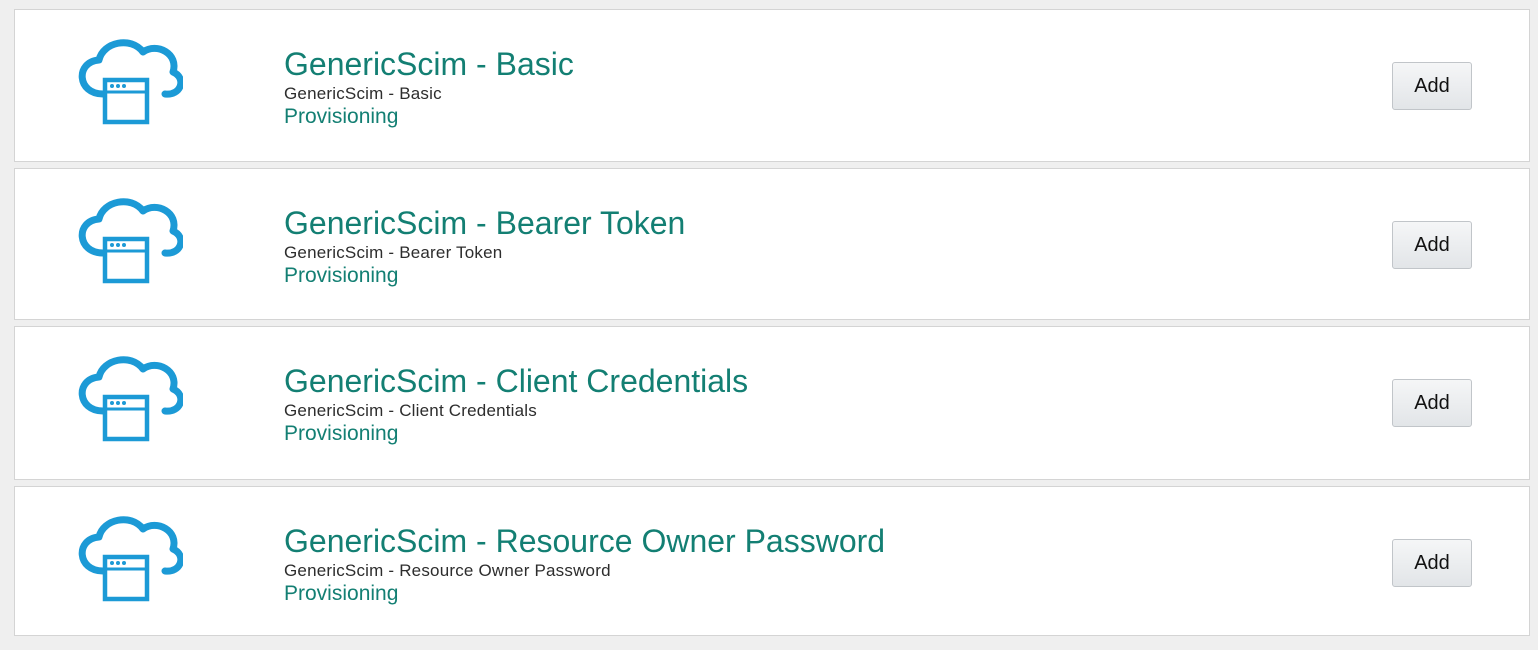 Image resolution: width=1538 pixels, height=650 pixels. Describe the element at coordinates (363, 93) in the screenshot. I see `app-subtitle: GenericScim - Basic` at that location.